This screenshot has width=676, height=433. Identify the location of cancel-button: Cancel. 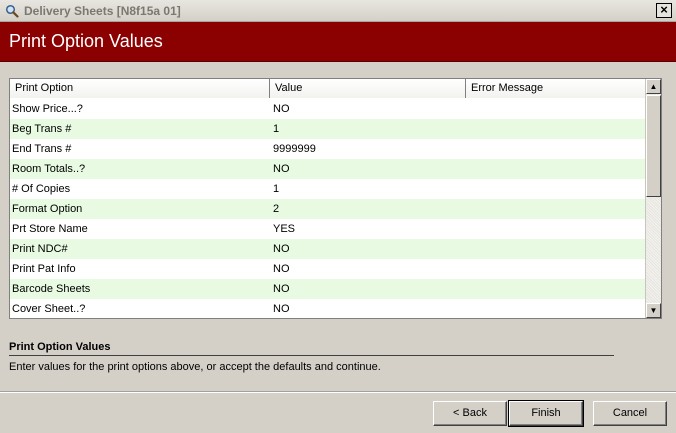
(630, 413).